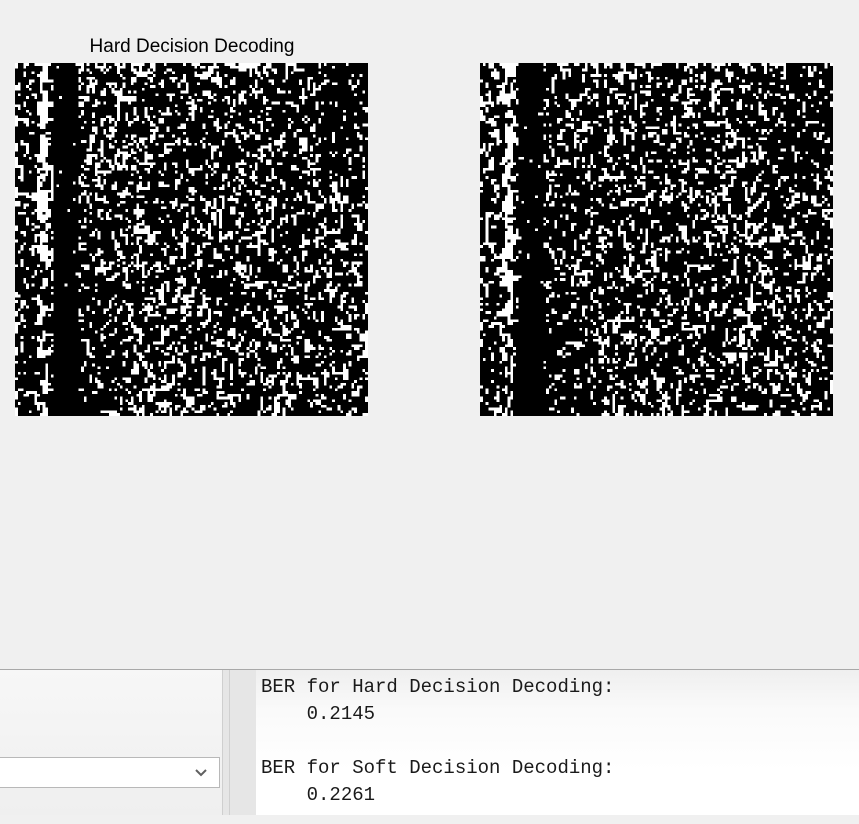 The width and height of the screenshot is (859, 824). What do you see at coordinates (318, 795) in the screenshot?
I see `command-output-line: 0.2261` at bounding box center [318, 795].